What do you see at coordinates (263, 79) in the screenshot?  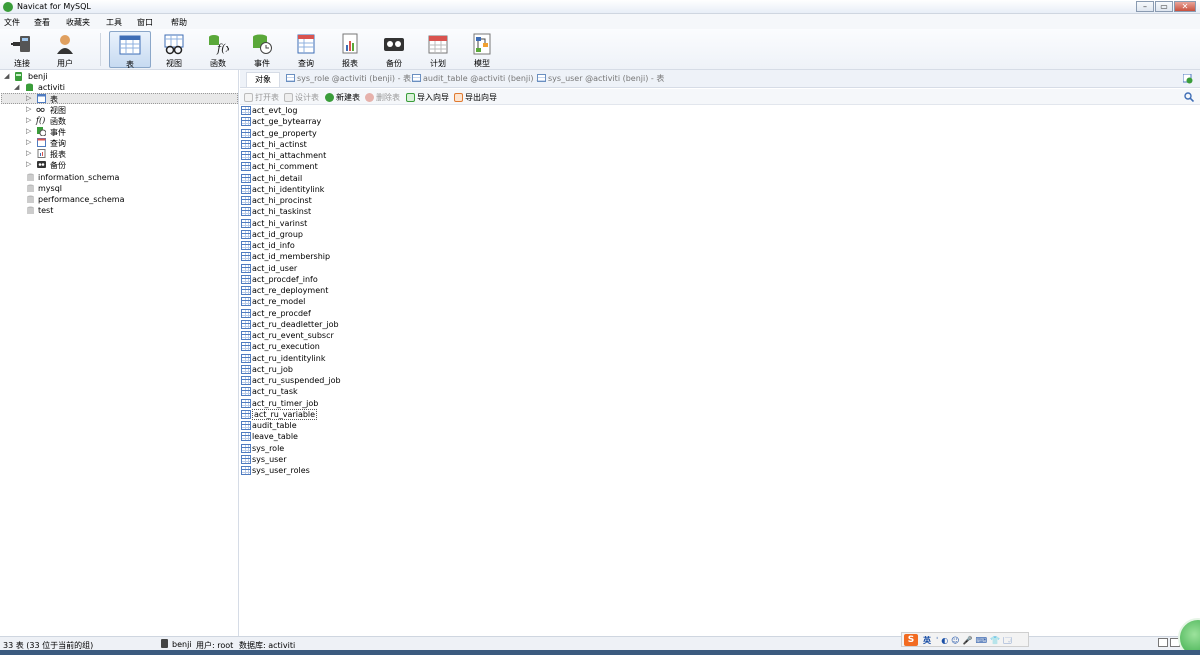 I see `tab-objects: 对象` at bounding box center [263, 79].